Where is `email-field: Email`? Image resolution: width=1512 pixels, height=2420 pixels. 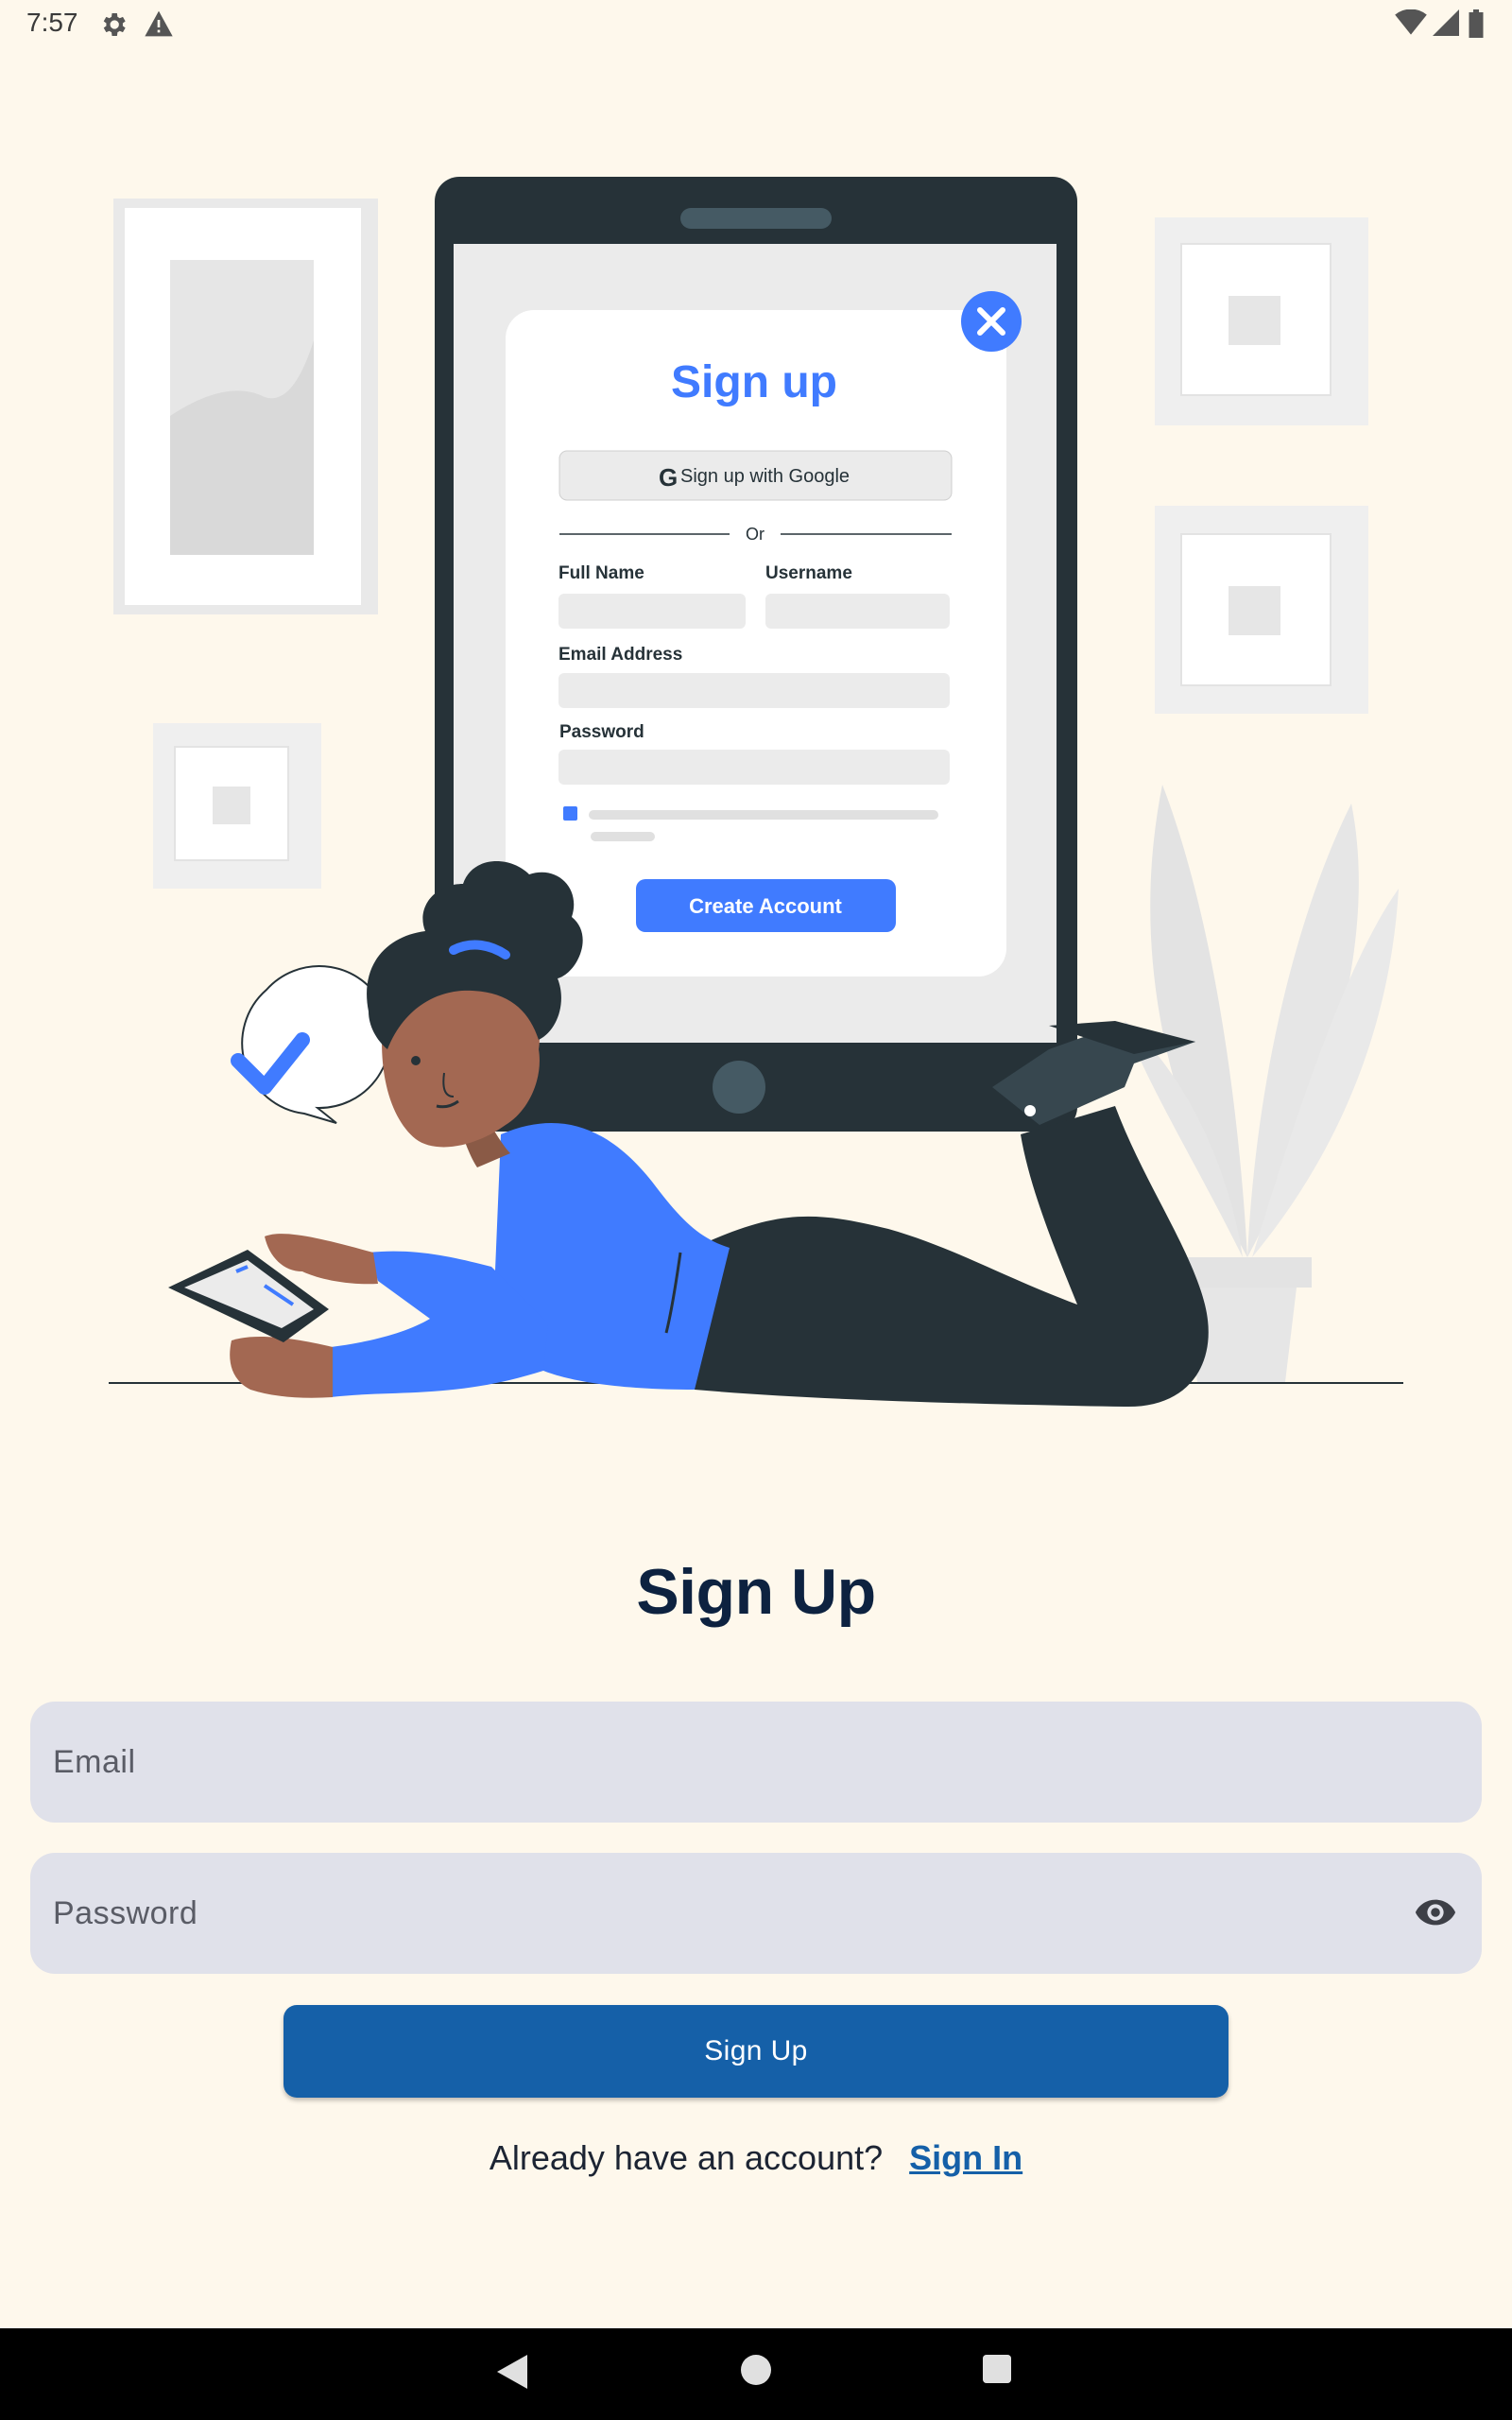 email-field: Email is located at coordinates (756, 1762).